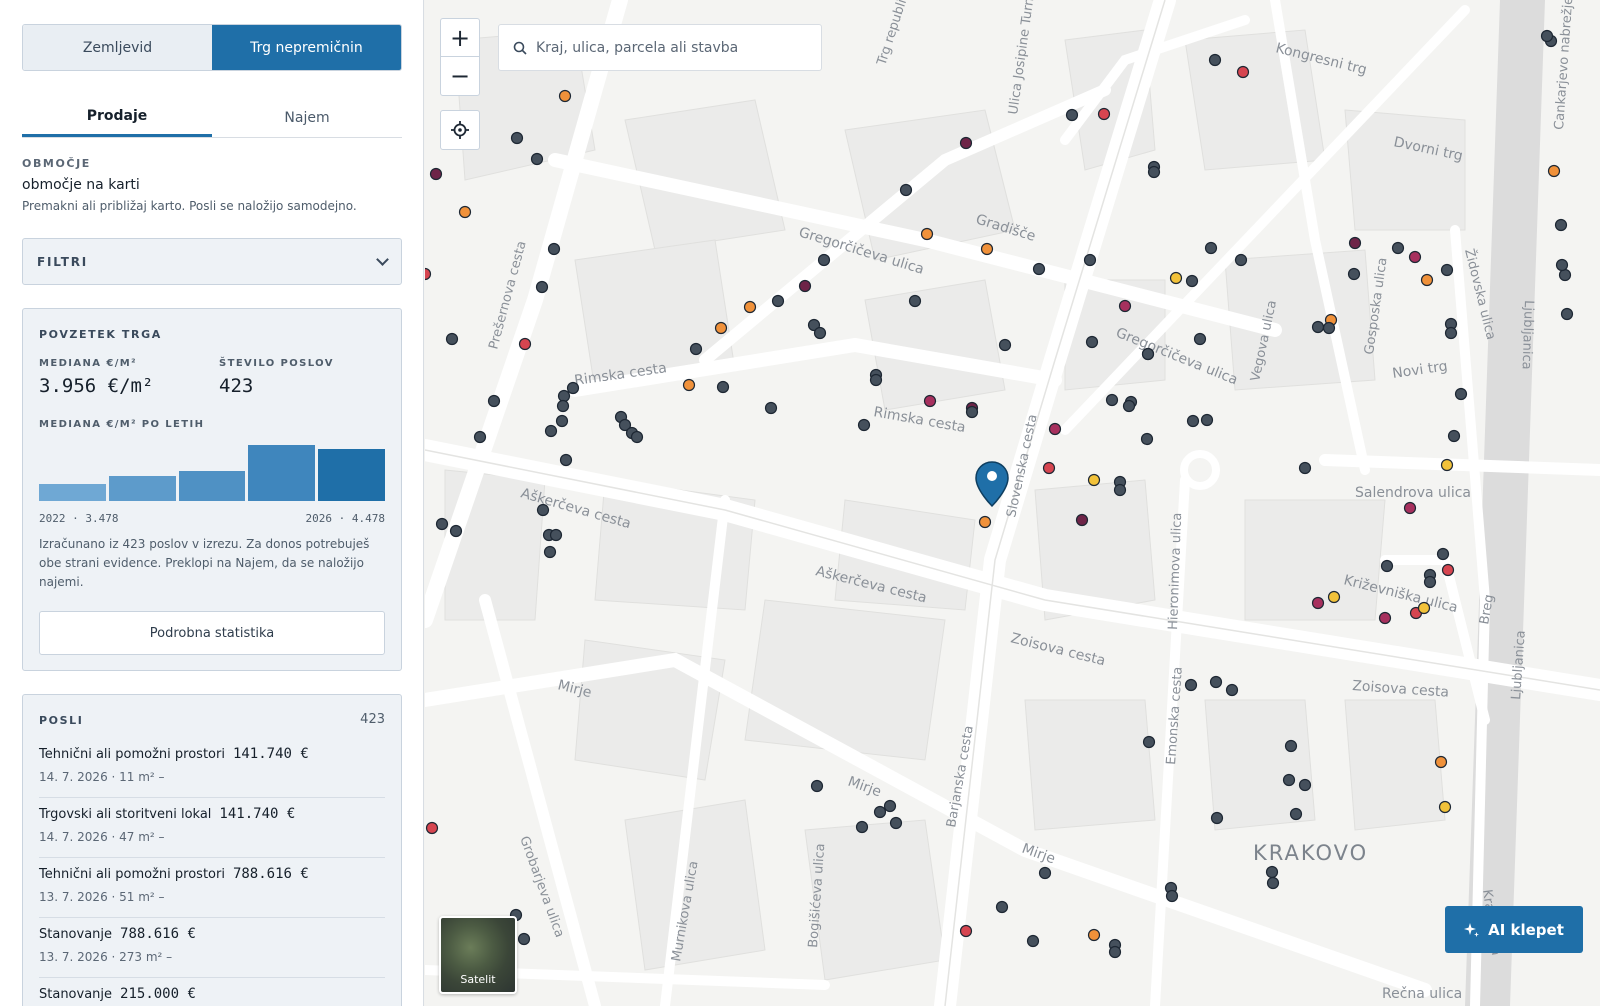 Image resolution: width=1600 pixels, height=1006 pixels. Describe the element at coordinates (460, 38) in the screenshot. I see `zoom-in-button: +` at that location.